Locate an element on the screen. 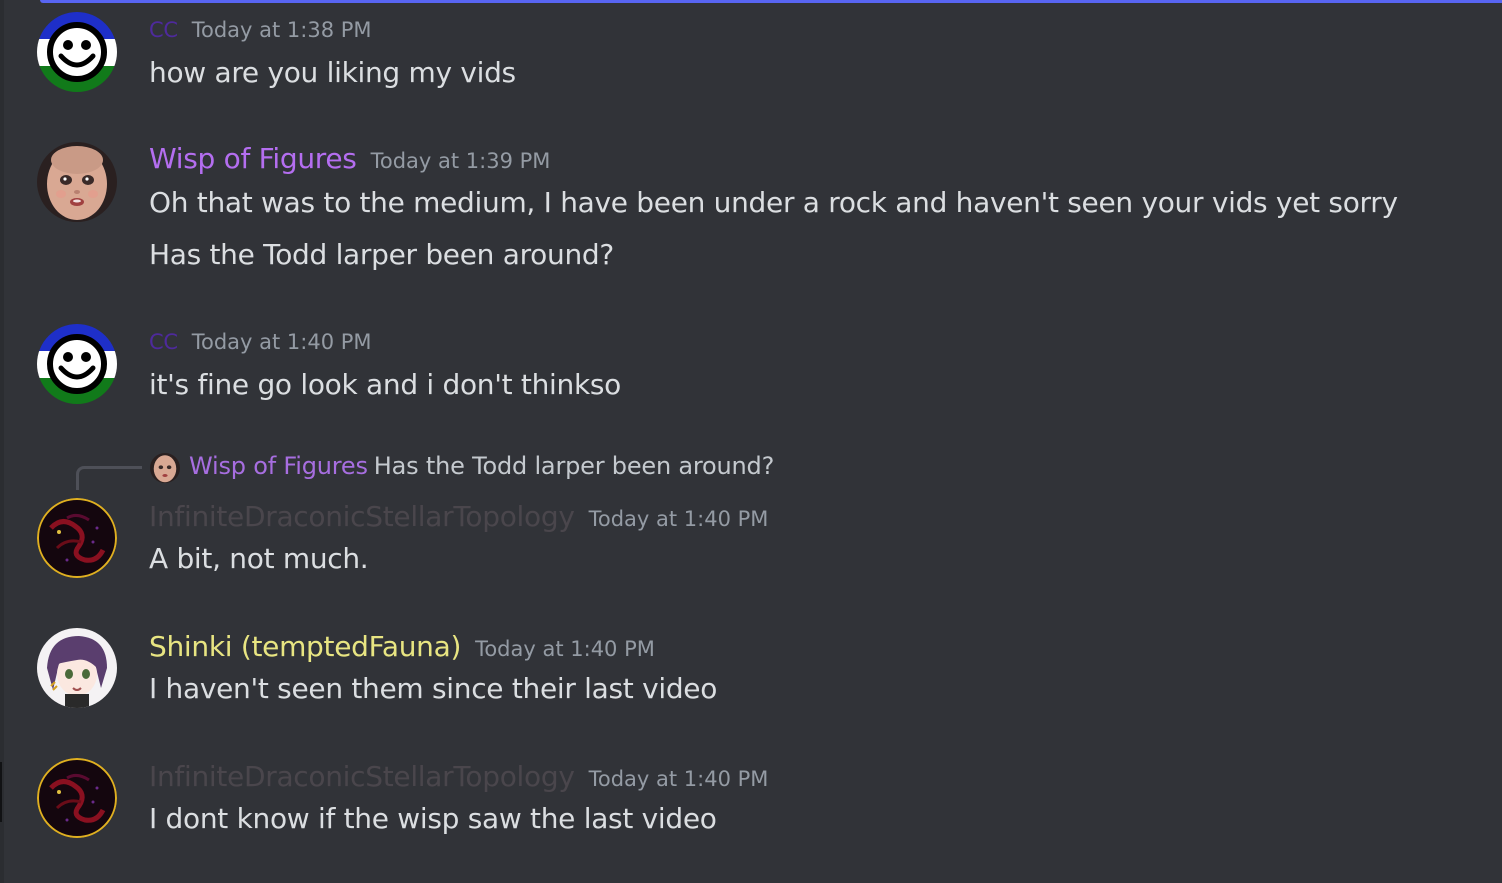  reply-avatar is located at coordinates (165, 468).